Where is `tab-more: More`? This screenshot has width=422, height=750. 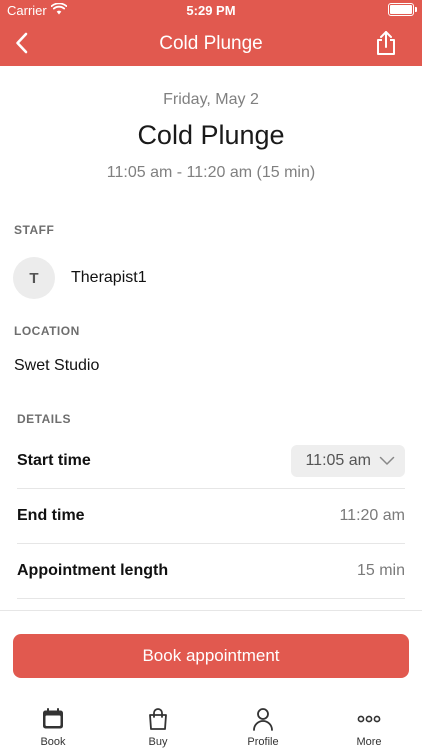 tab-more: More is located at coordinates (369, 727).